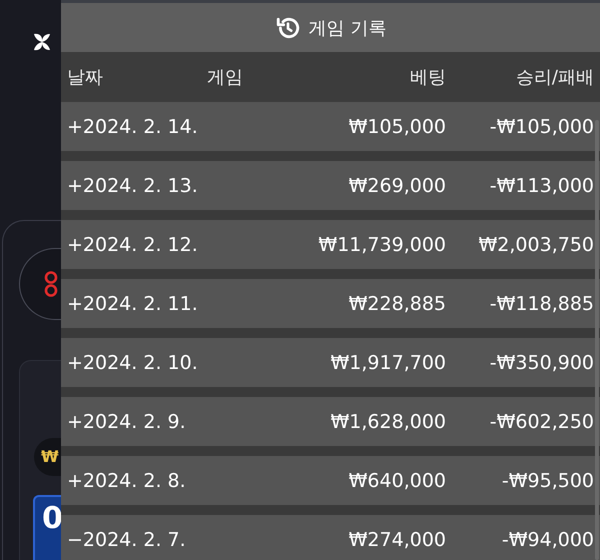 The image size is (600, 560). Describe the element at coordinates (388, 421) in the screenshot. I see `bet-cell: ₩1,628,000` at that location.